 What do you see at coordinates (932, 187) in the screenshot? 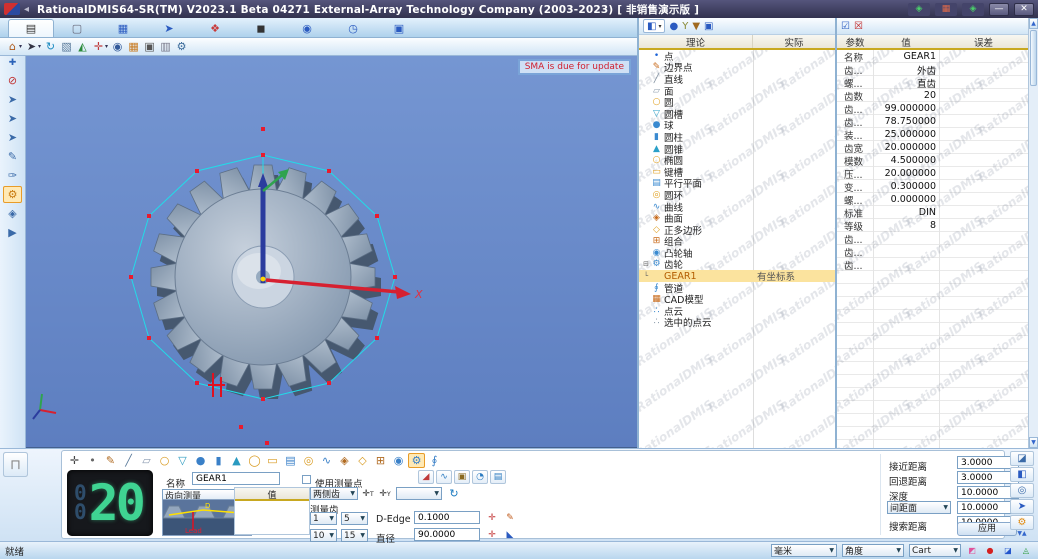
I see `param-row: 变... 0.300000` at bounding box center [932, 187].